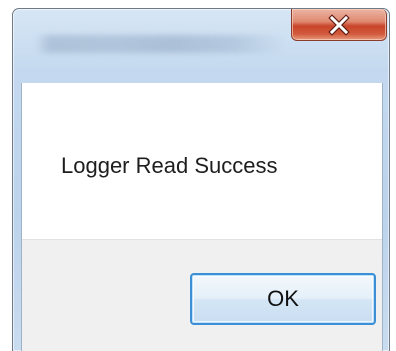 This screenshot has height=351, width=396. What do you see at coordinates (169, 165) in the screenshot?
I see `message-text: Logger Read Success` at bounding box center [169, 165].